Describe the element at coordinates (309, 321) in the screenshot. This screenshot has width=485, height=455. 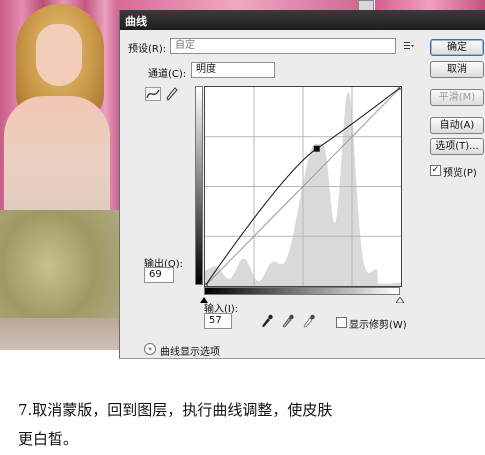
I see `white-eyedropper-icon` at that location.